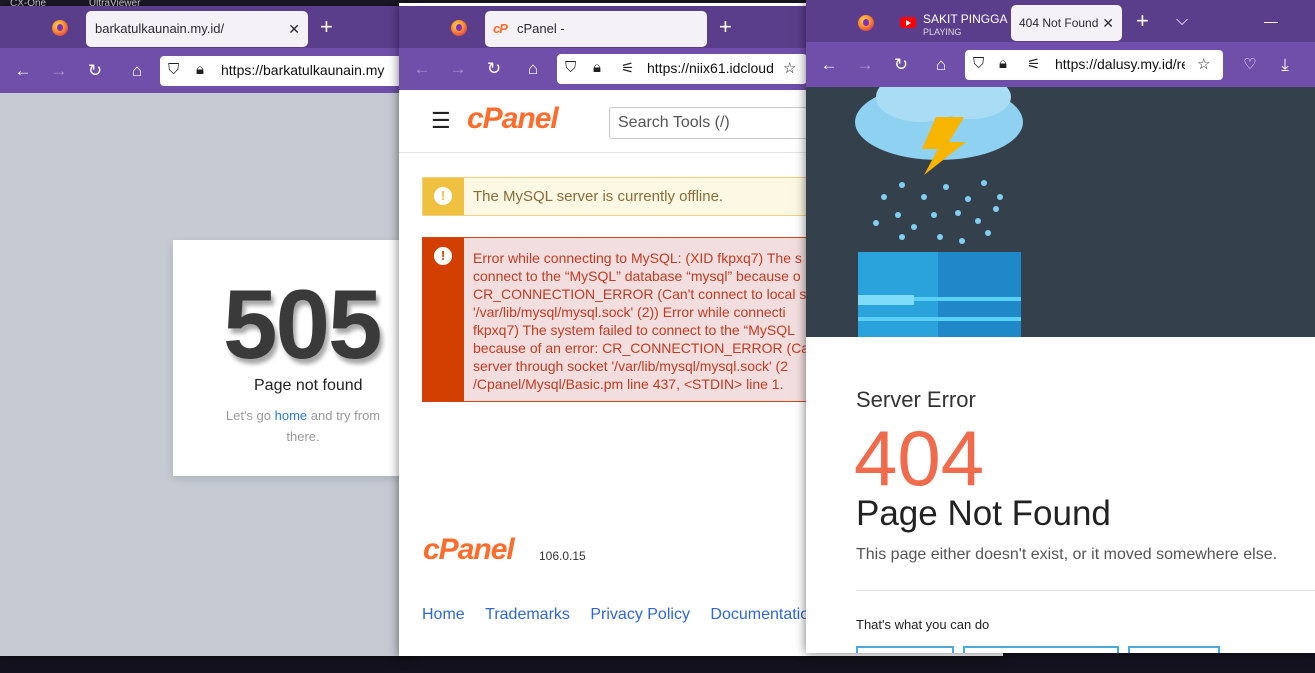 This screenshot has height=673, width=1315. What do you see at coordinates (598, 196) in the screenshot?
I see `warning-text: The MySQL server is currently offline.` at bounding box center [598, 196].